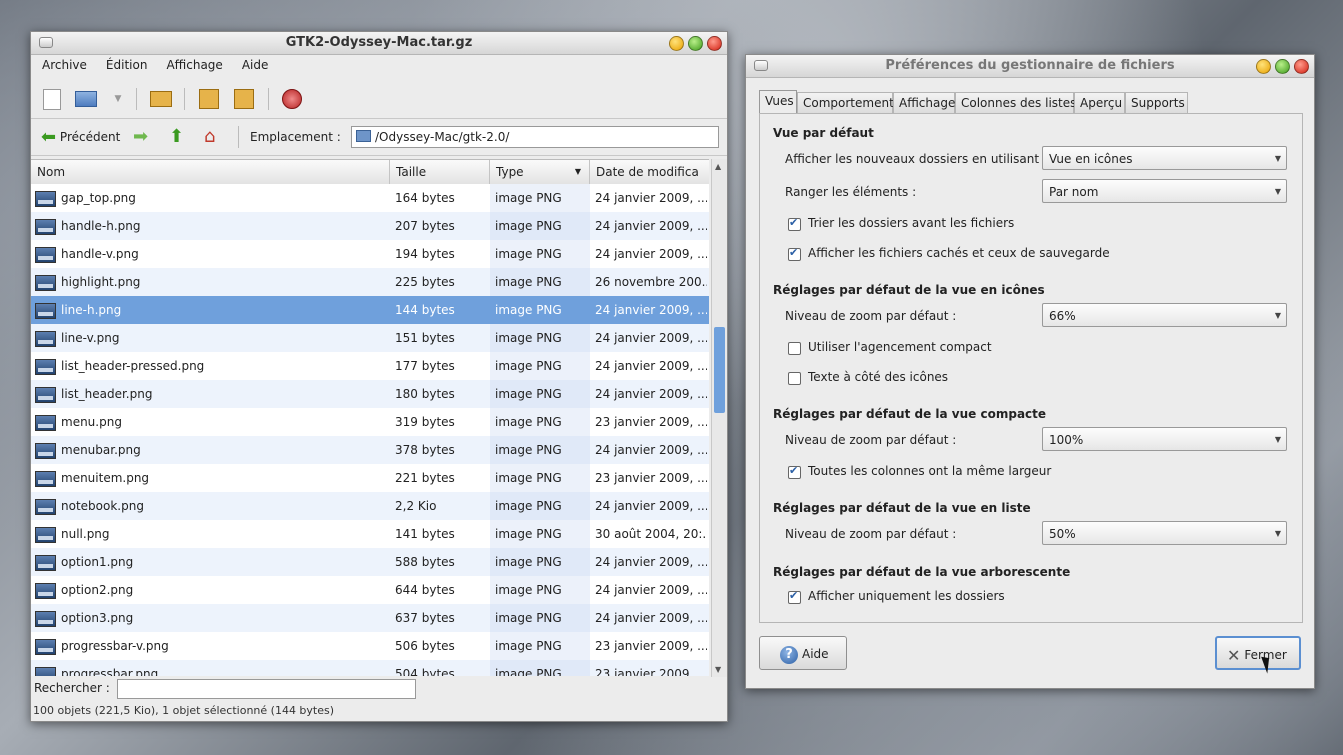  I want to click on col-header-date: Date de modifica, so click(649, 172).